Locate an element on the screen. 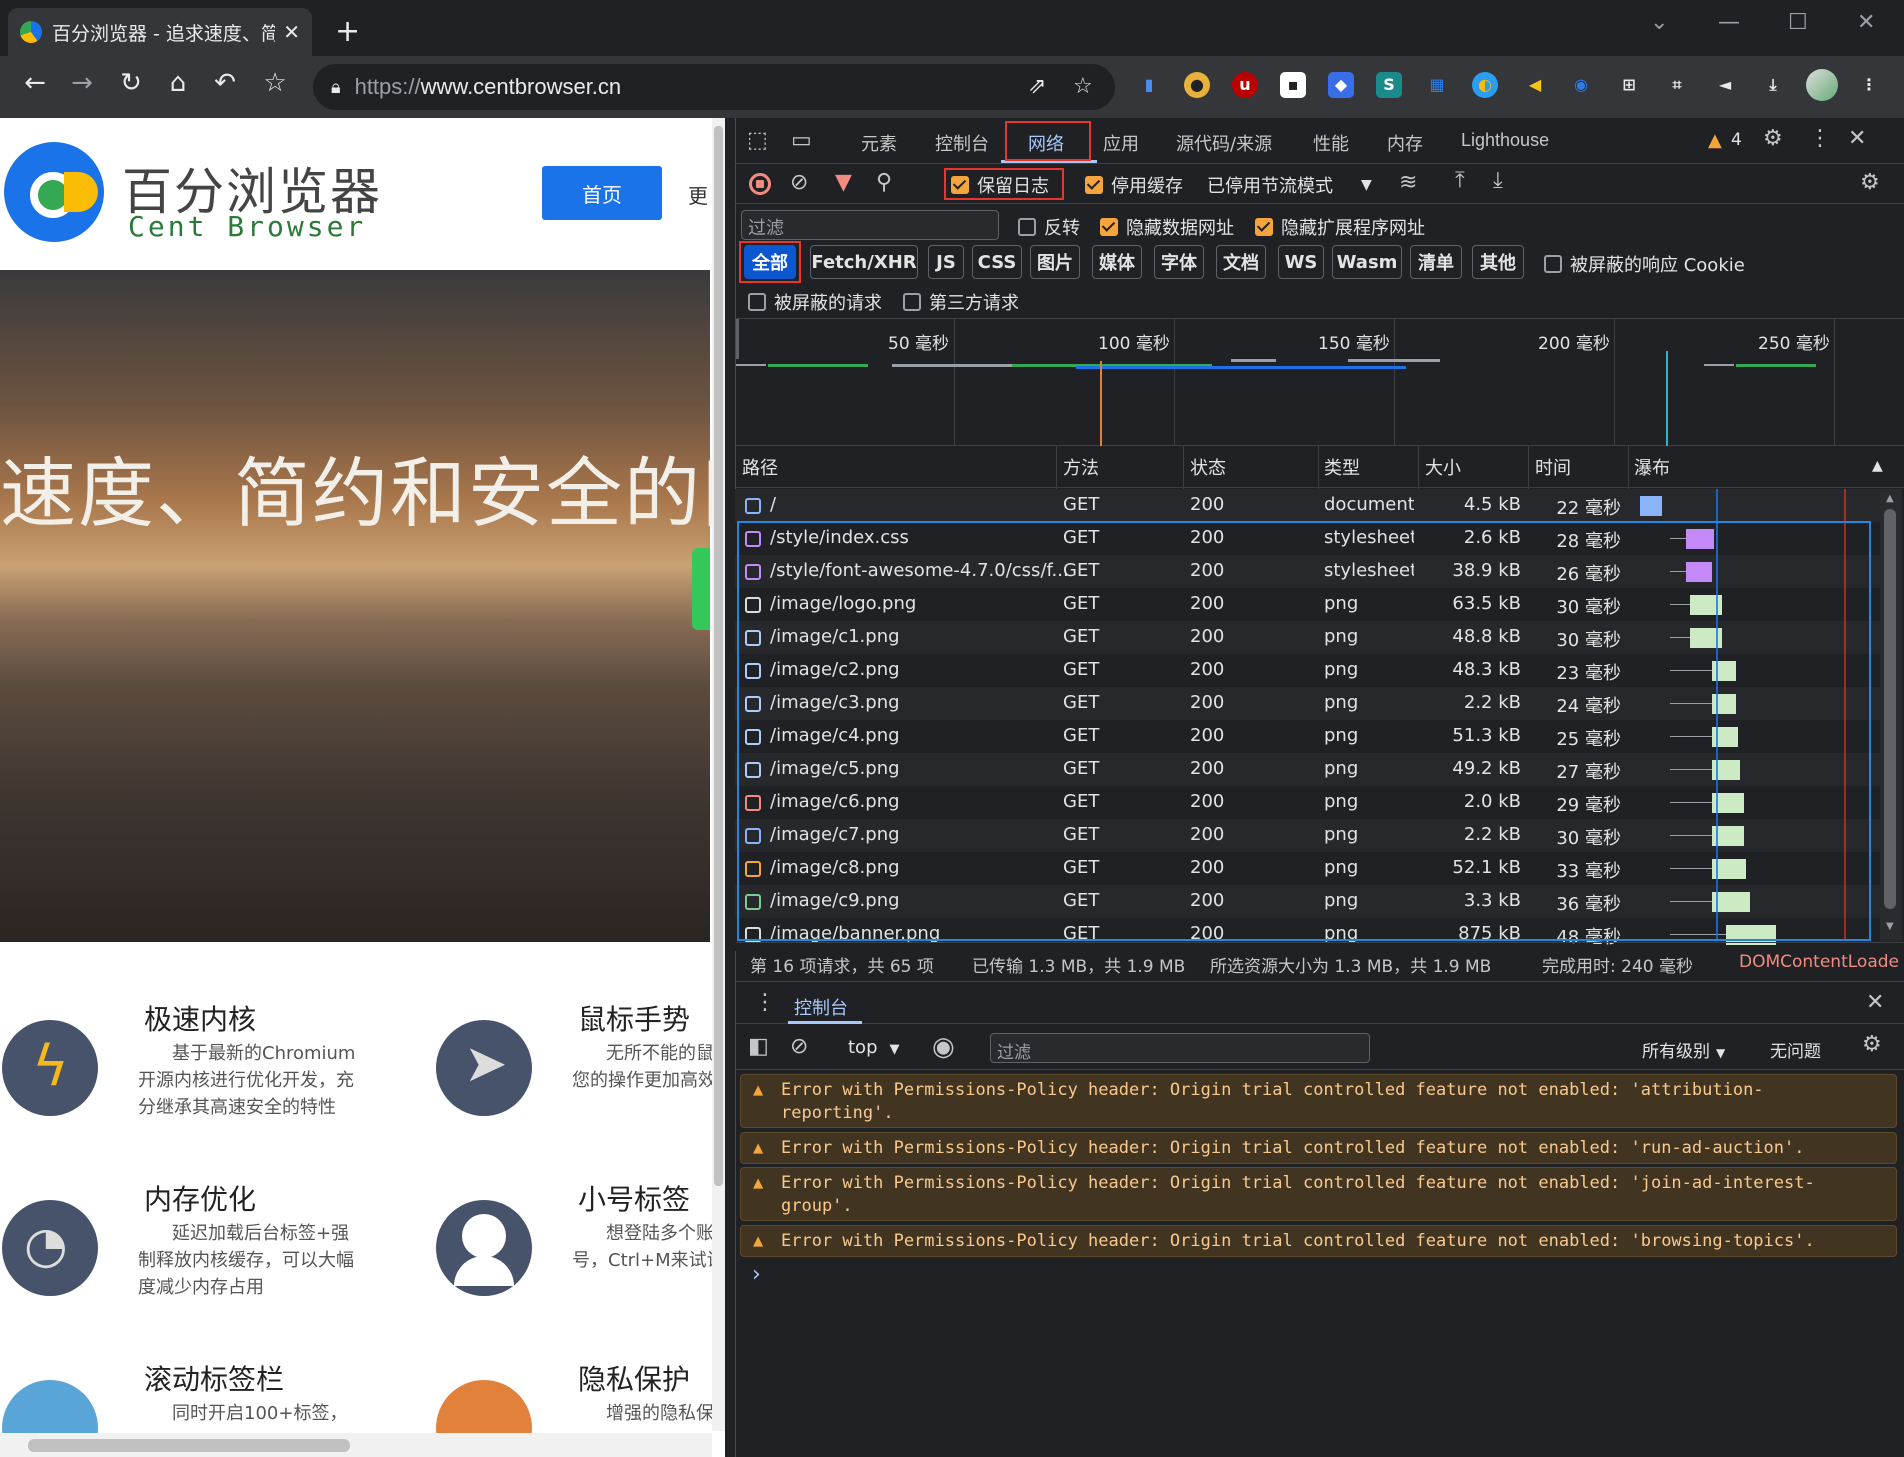 This screenshot has width=1904, height=1457. col-path: 路径 is located at coordinates (760, 467).